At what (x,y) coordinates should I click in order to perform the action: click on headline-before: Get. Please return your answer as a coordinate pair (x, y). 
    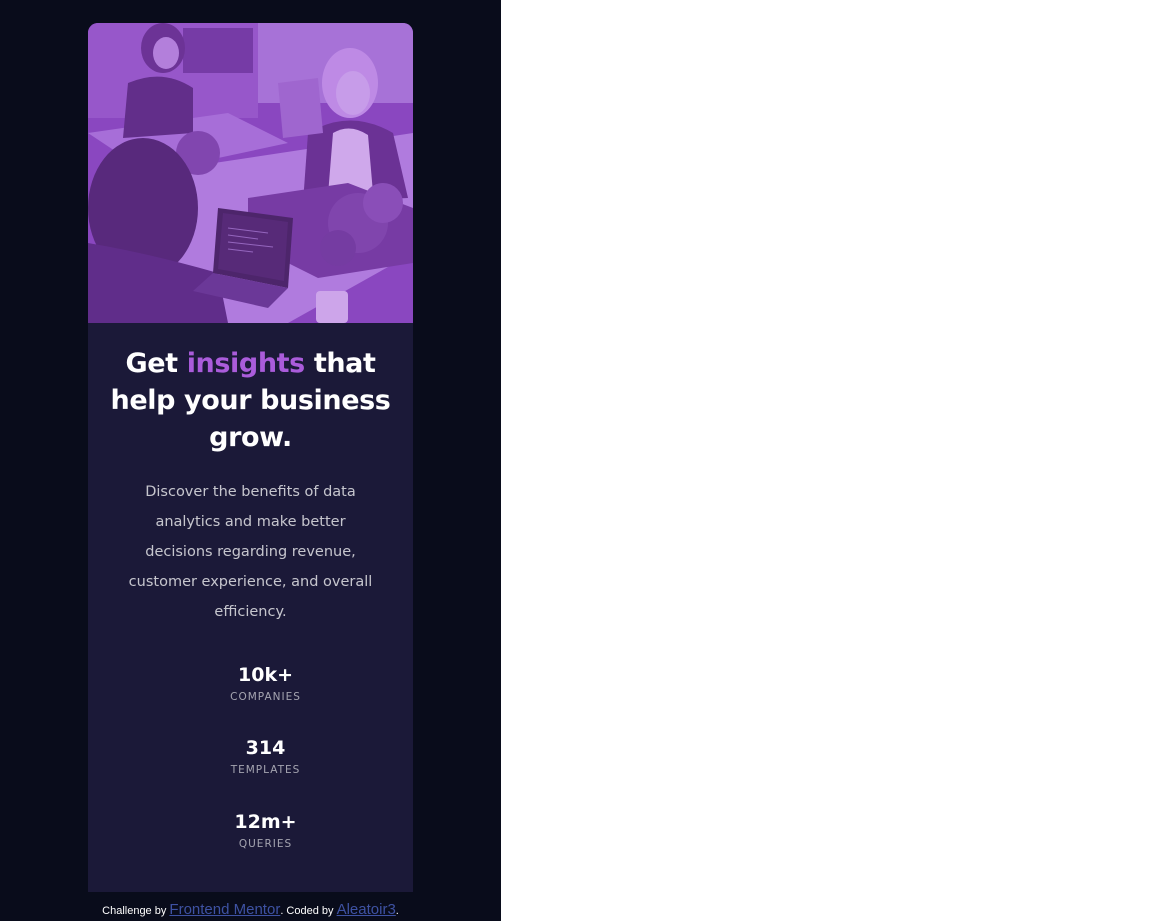
    Looking at the image, I should click on (156, 363).